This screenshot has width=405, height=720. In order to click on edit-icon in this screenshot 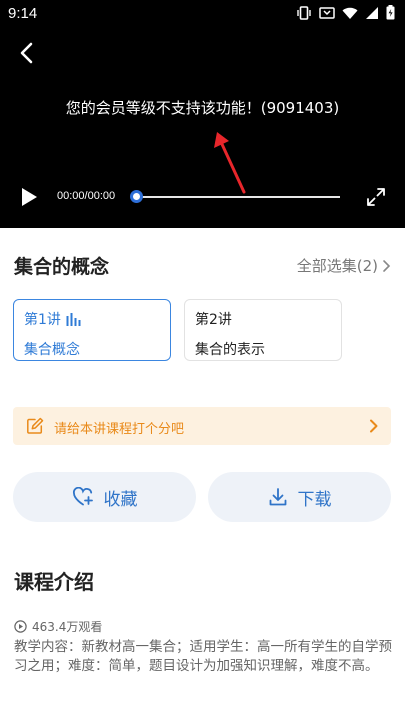, I will do `click(35, 425)`.